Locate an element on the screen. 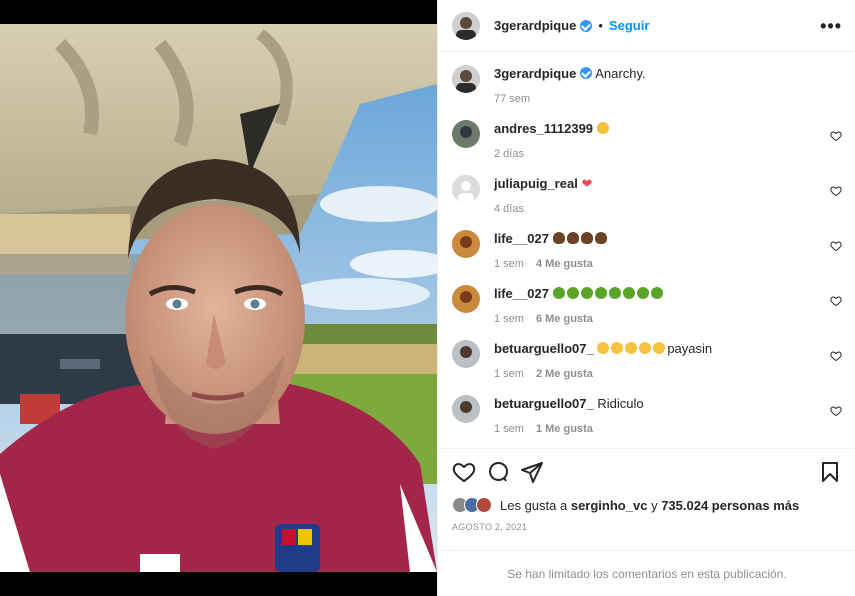 The height and width of the screenshot is (596, 855). caption-meta: 77 sem is located at coordinates (668, 99).